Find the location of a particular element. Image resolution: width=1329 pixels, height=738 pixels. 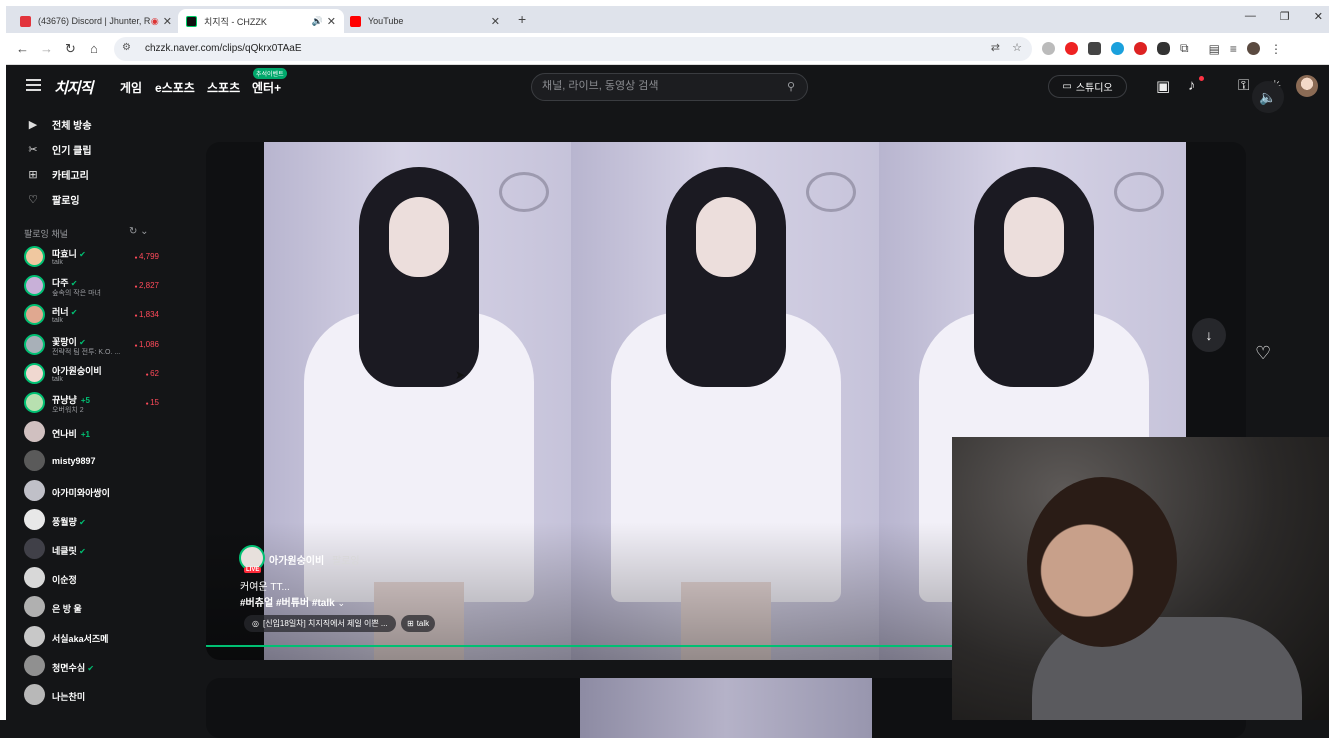

studio-button: ▭ 스튜디오 is located at coordinates (1087, 86).